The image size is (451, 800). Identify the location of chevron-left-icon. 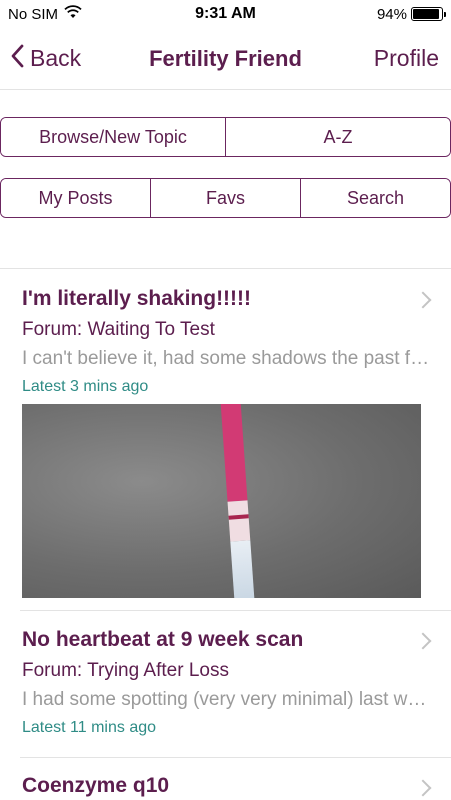
(17, 59).